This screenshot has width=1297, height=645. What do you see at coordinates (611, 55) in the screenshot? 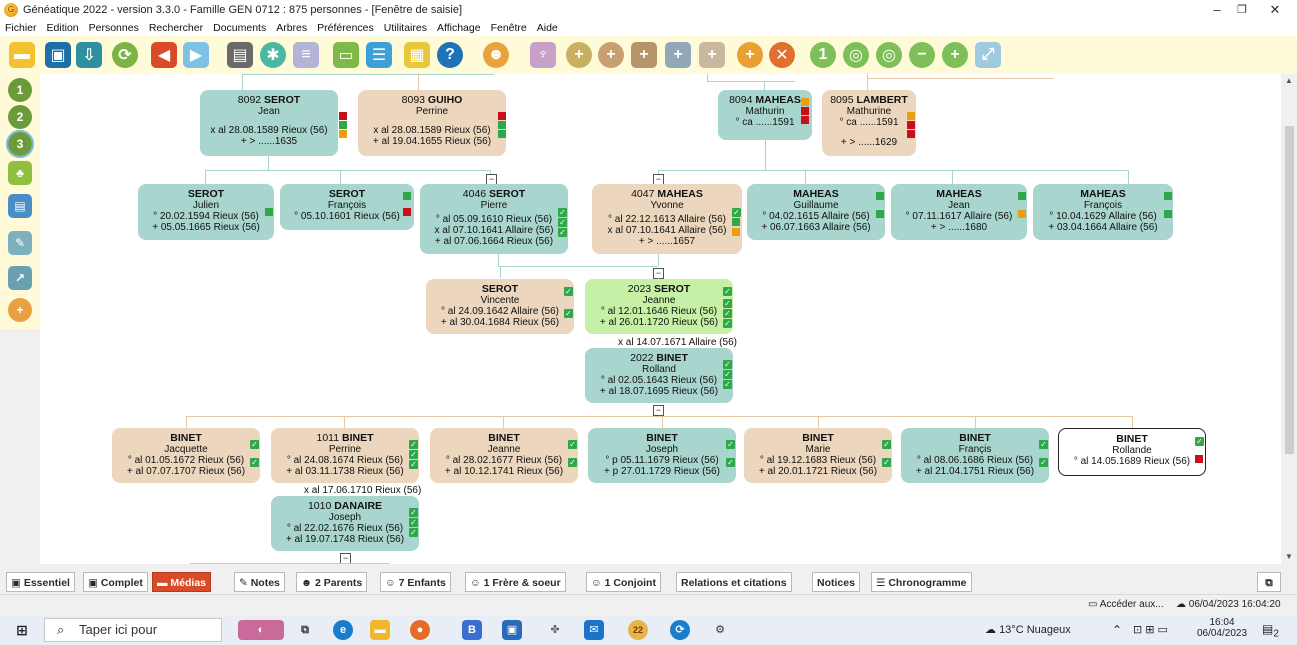
I see `add-mother-icon: +` at bounding box center [611, 55].